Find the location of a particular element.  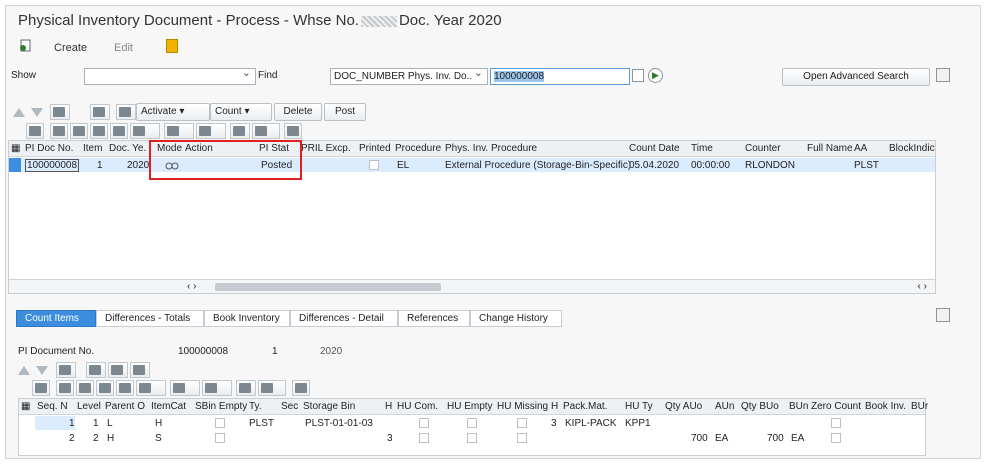

print-icon is located at coordinates (126, 112).